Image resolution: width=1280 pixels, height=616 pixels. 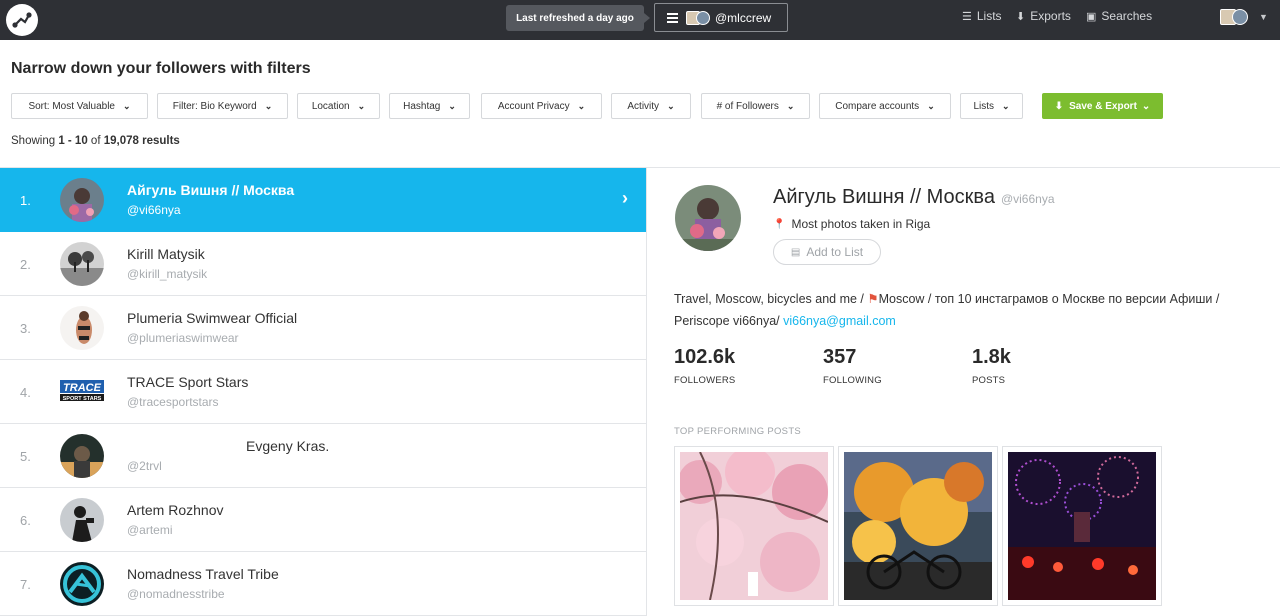 What do you see at coordinates (330, 106) in the screenshot?
I see `filter-label: Location` at bounding box center [330, 106].